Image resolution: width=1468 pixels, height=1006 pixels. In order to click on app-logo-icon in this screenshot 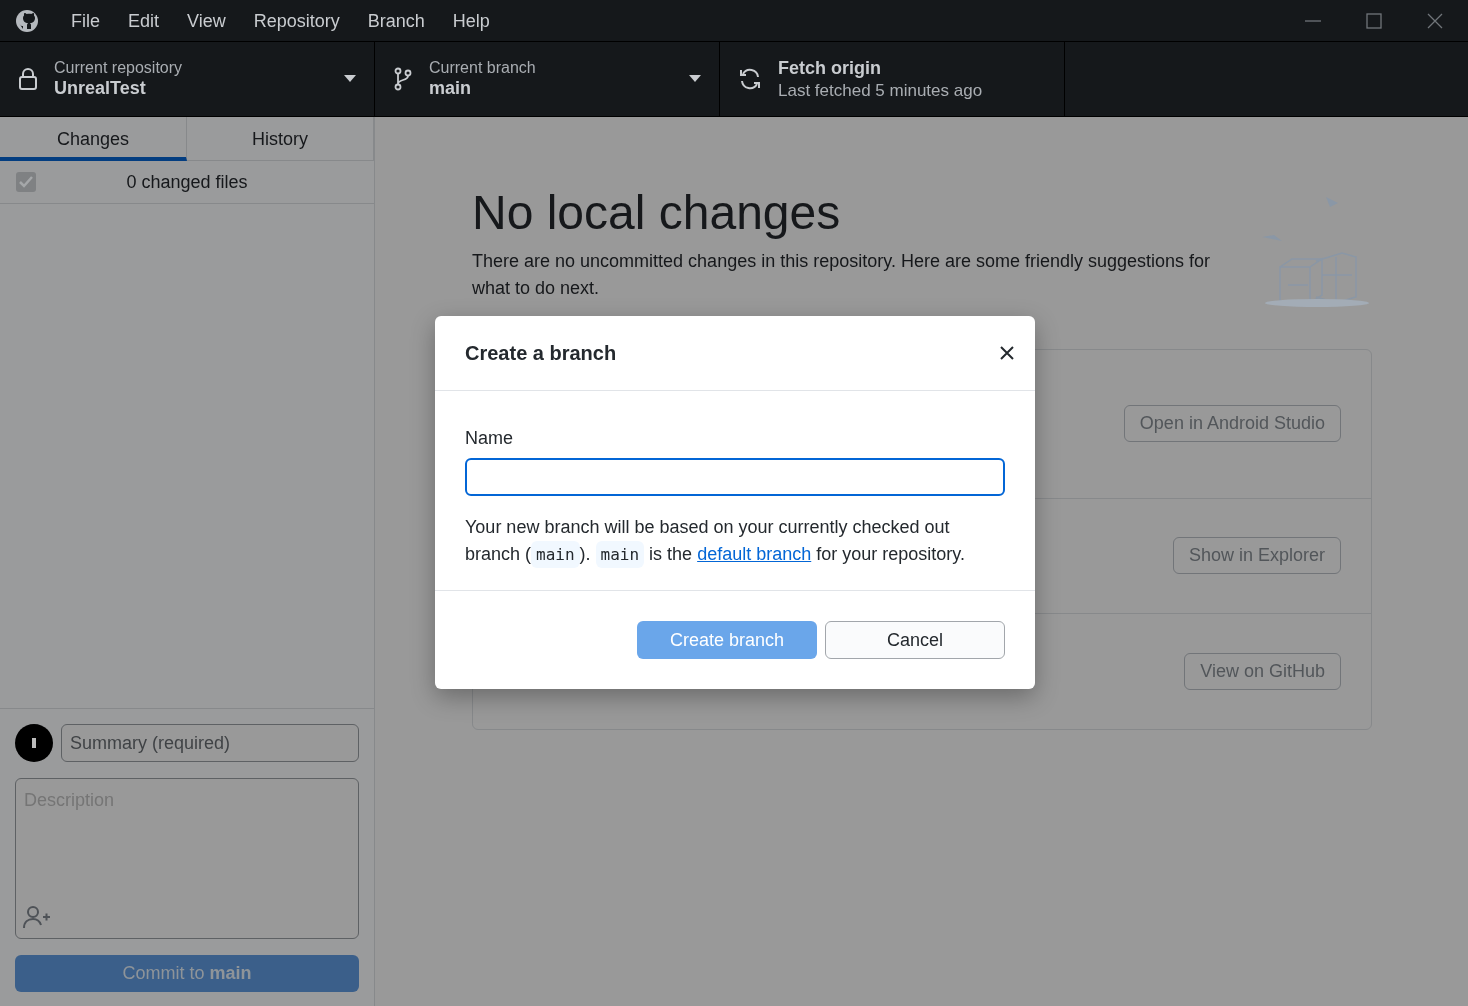, I will do `click(27, 20)`.